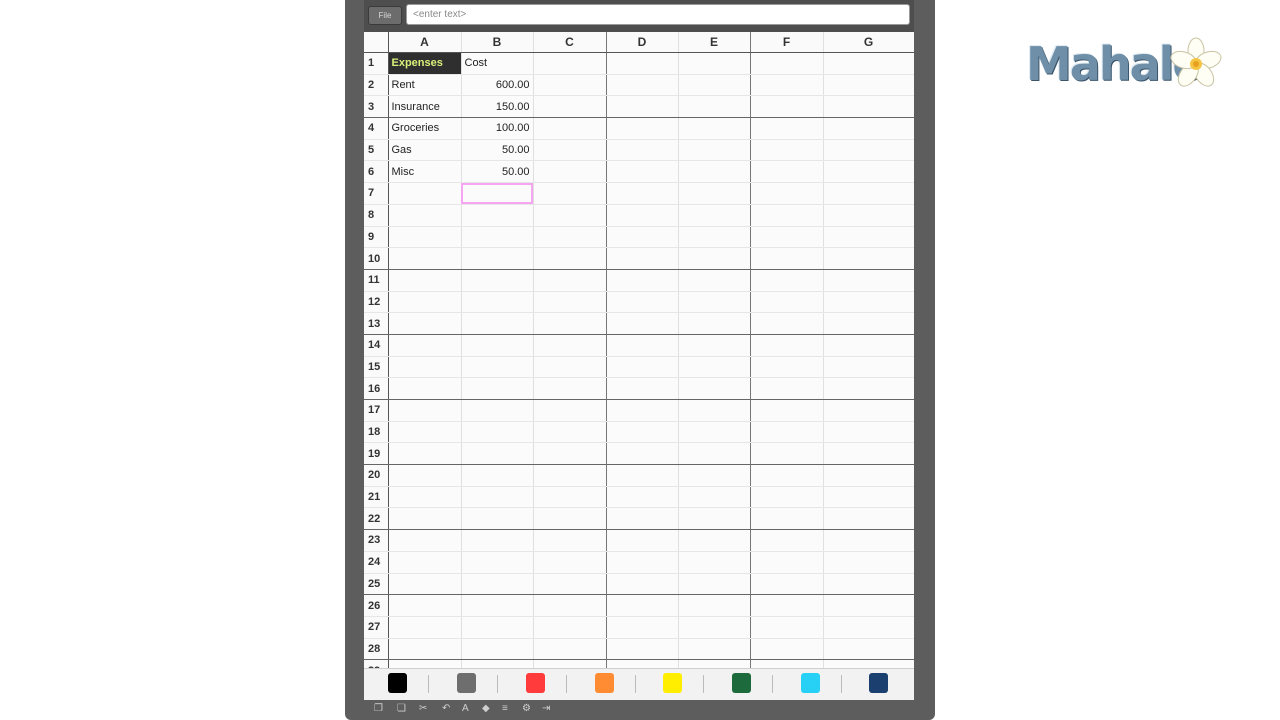  Describe the element at coordinates (376, 497) in the screenshot. I see `row-header: 21` at that location.